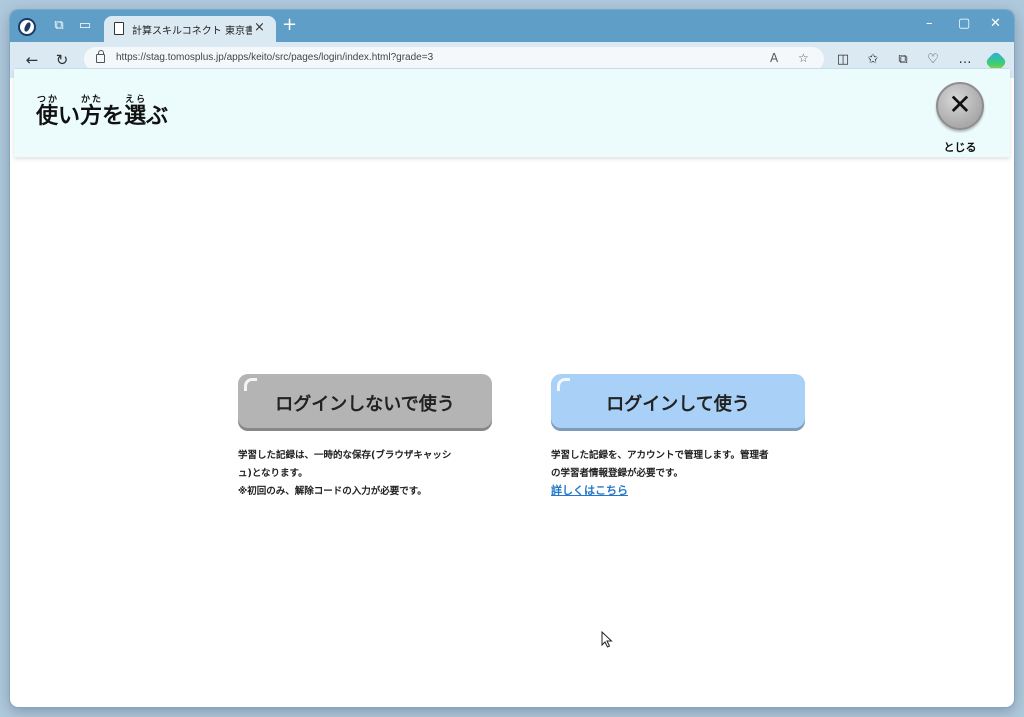  Describe the element at coordinates (512, 113) in the screenshot. I see `page-header: 使つかい方かたを選えらぶ ✕ とじる` at that location.